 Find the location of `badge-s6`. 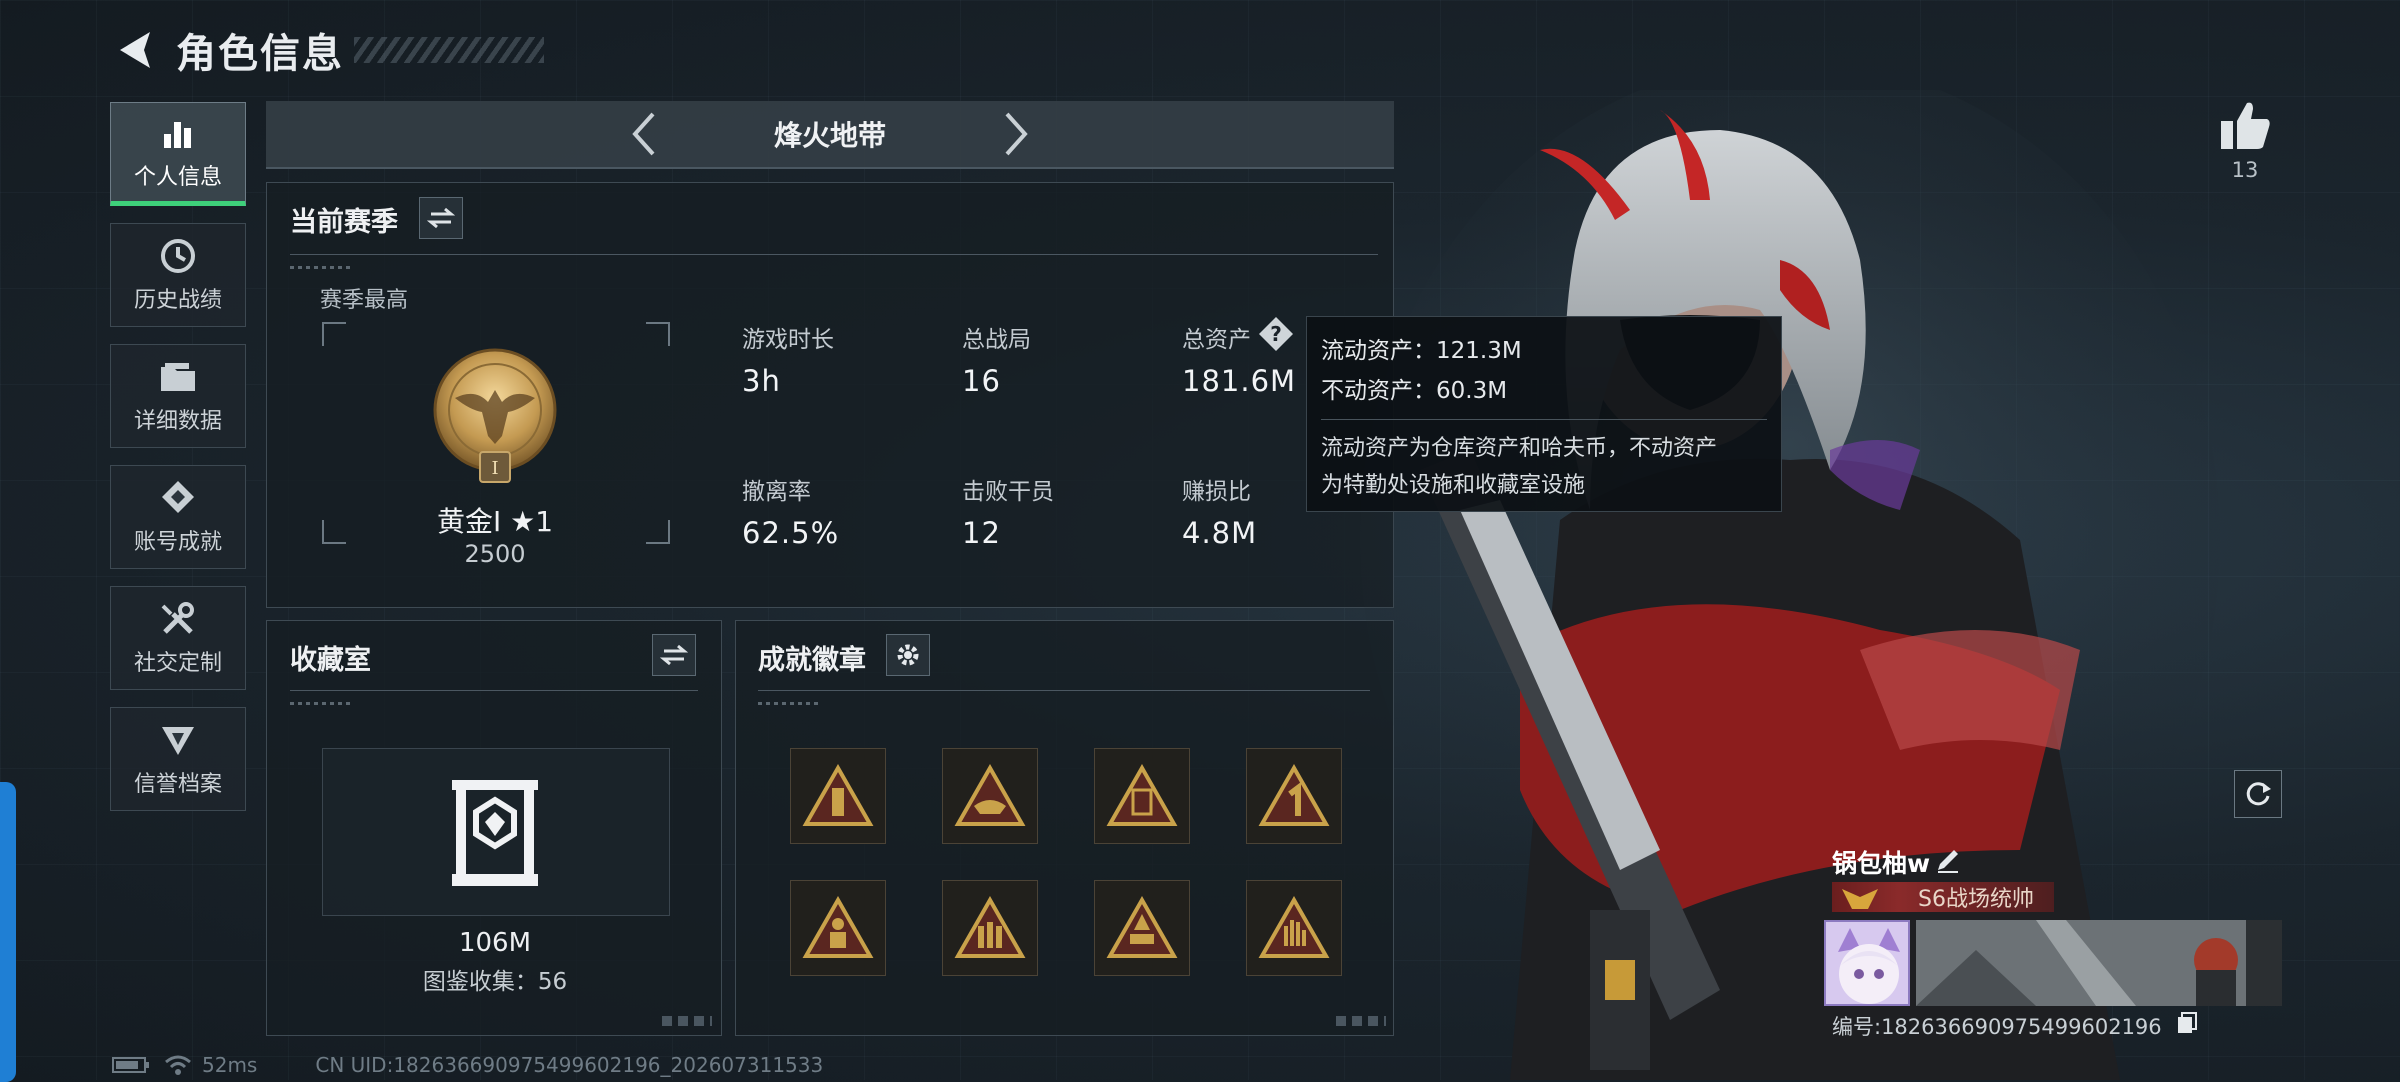

badge-s6 is located at coordinates (1142, 928).